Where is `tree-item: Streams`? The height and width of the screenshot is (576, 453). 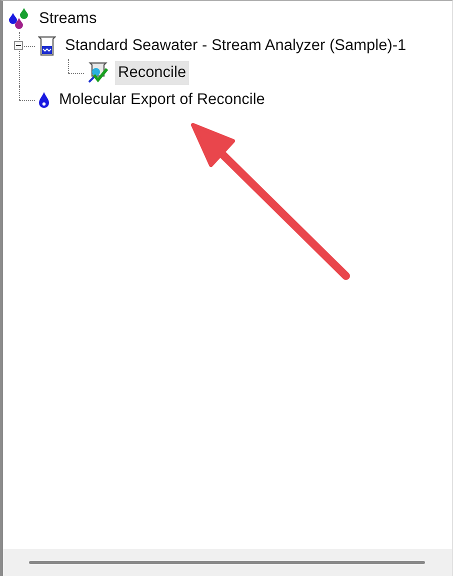 tree-item: Streams is located at coordinates (68, 18).